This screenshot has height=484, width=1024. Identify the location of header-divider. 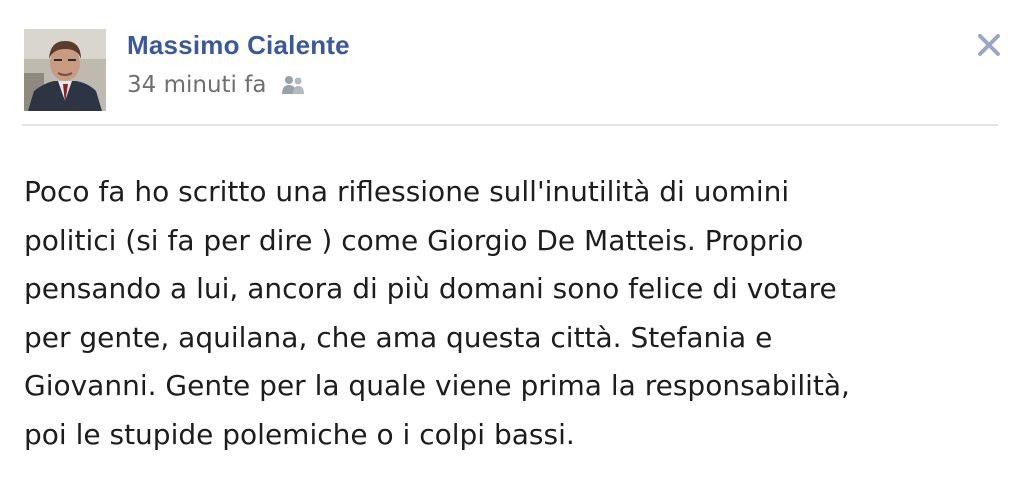
(510, 125).